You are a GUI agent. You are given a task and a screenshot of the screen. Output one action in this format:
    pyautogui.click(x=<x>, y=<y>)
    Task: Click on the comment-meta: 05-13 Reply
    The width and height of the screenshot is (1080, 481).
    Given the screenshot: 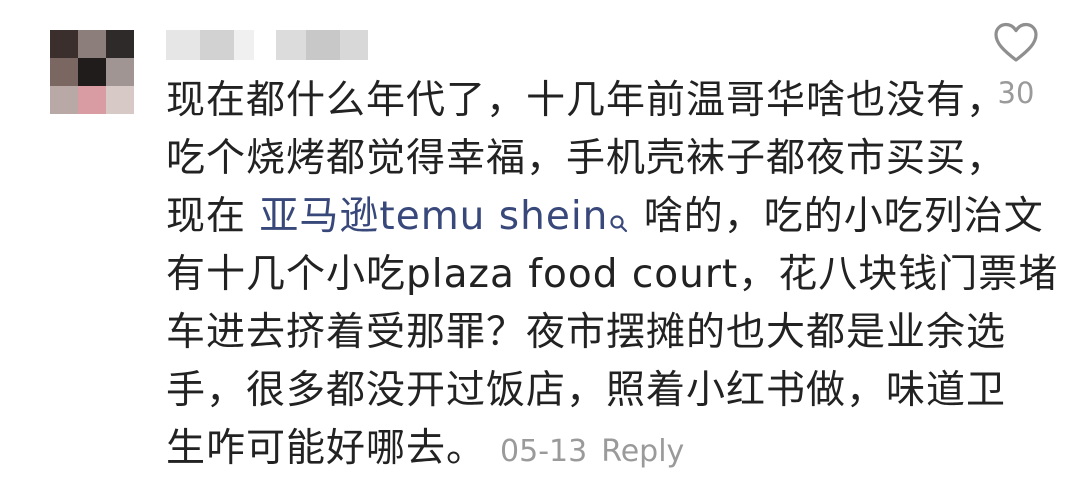 What is the action you would take?
    pyautogui.click(x=599, y=451)
    